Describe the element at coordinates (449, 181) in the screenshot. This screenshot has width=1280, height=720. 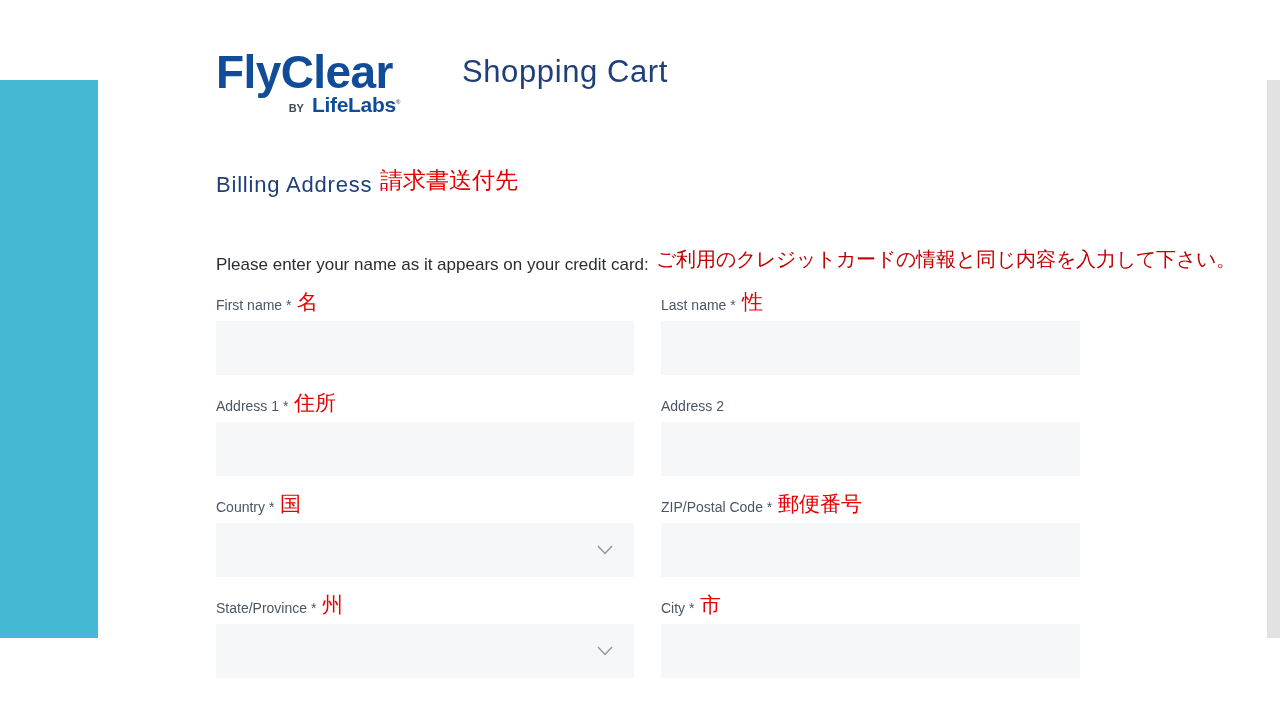
I see `translation-note: 請求書送付先` at that location.